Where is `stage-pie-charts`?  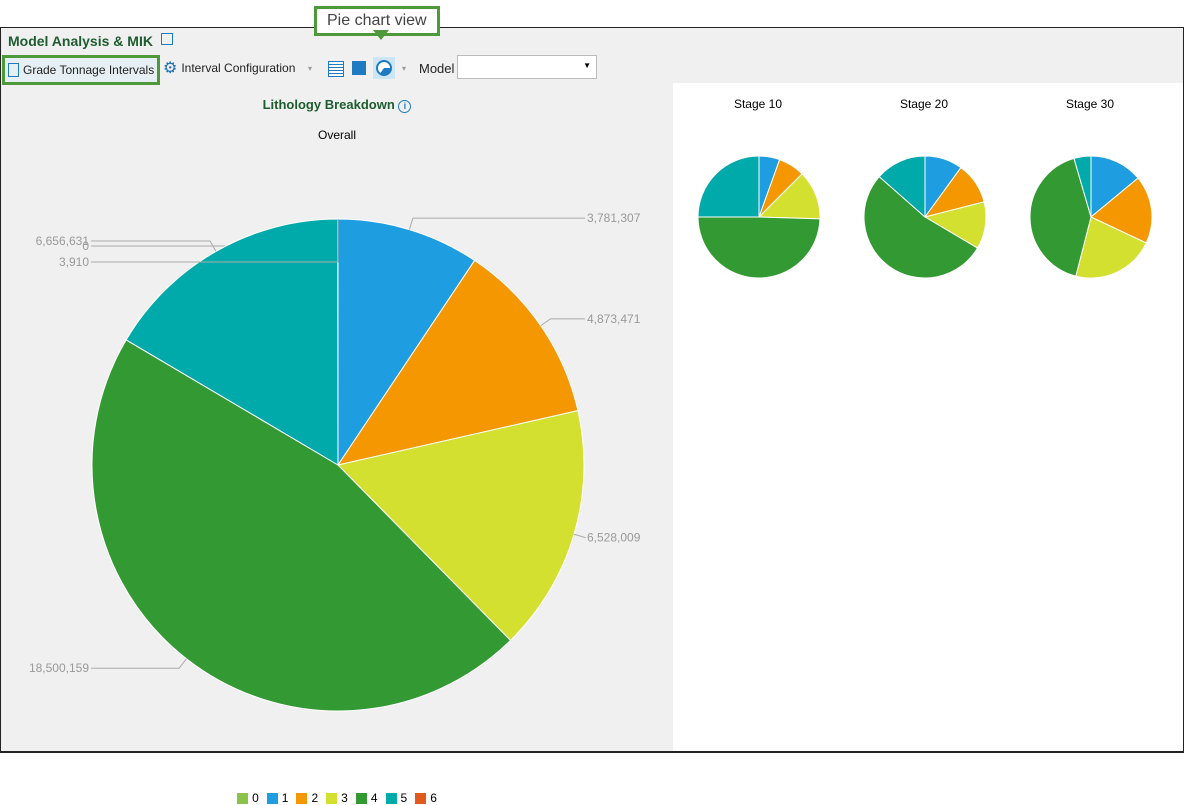 stage-pie-charts is located at coordinates (928, 183).